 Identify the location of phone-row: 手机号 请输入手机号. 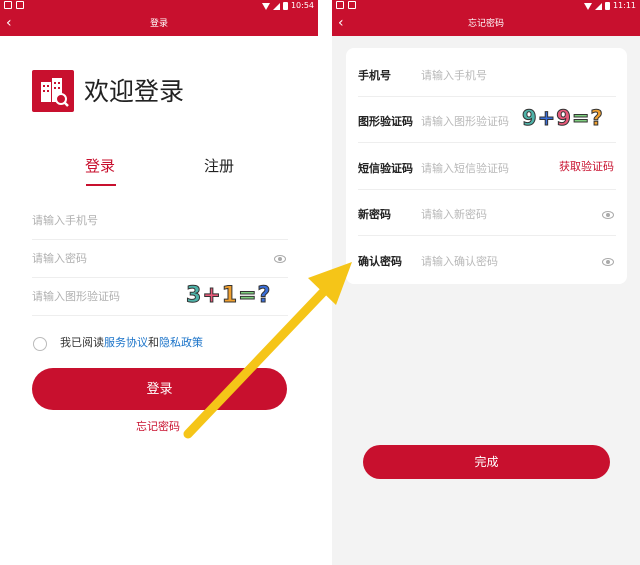
(487, 74).